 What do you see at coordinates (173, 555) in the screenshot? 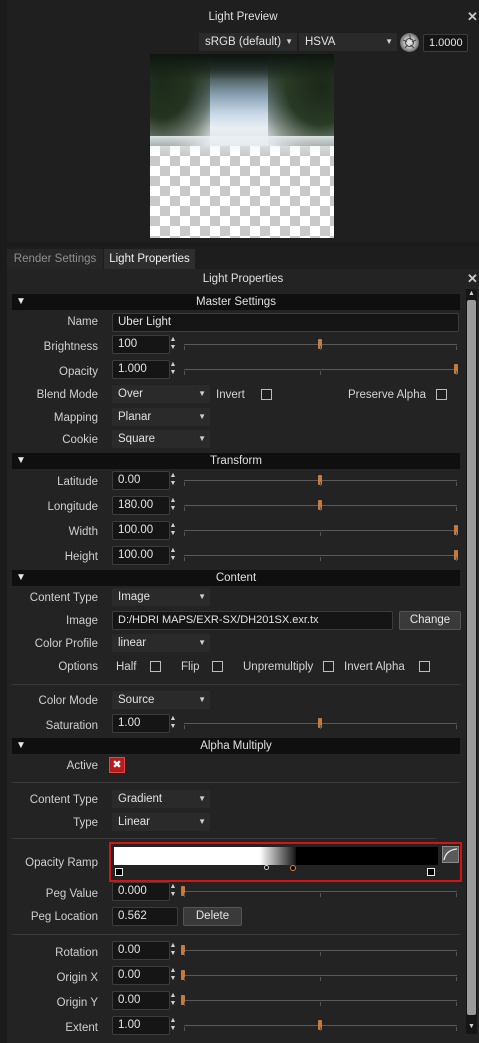
I see `height-stepper: ▲ ▼` at bounding box center [173, 555].